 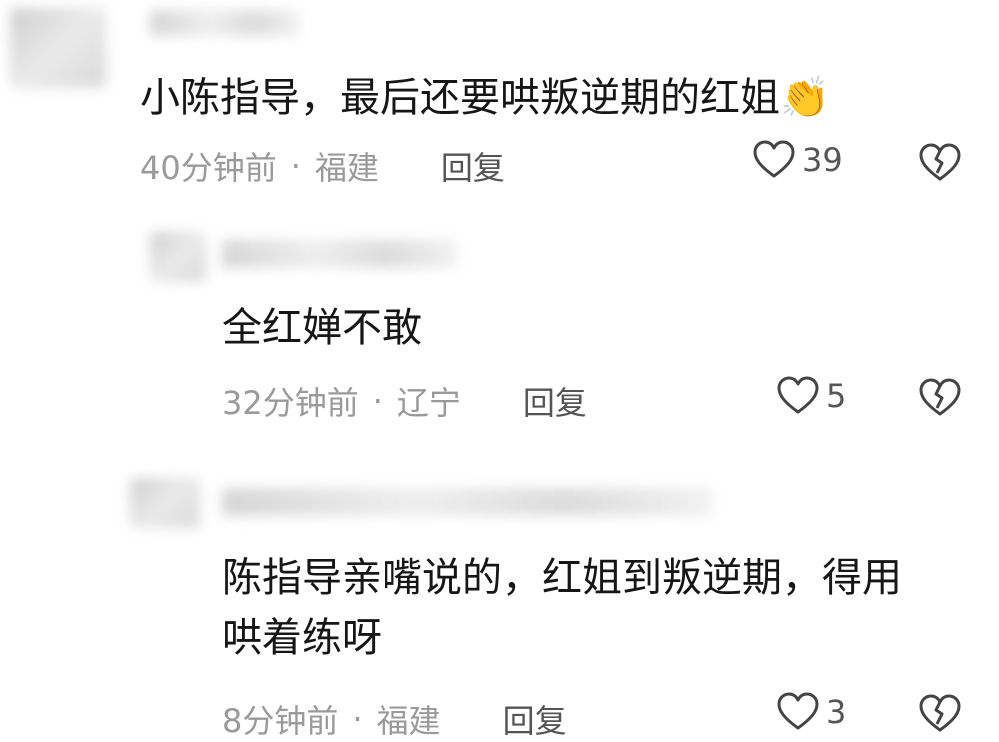 I want to click on comment-text: 全红婵不敢, so click(x=322, y=328).